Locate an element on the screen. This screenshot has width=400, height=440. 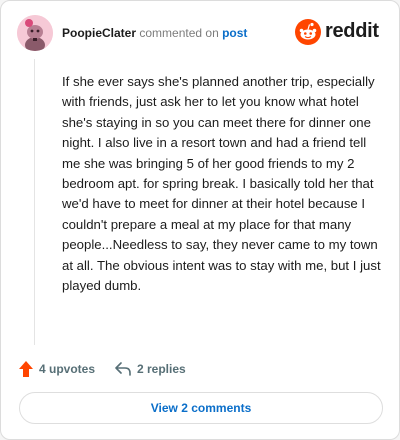
comment-header: PoopieClater commented on post reddit is located at coordinates (201, 35).